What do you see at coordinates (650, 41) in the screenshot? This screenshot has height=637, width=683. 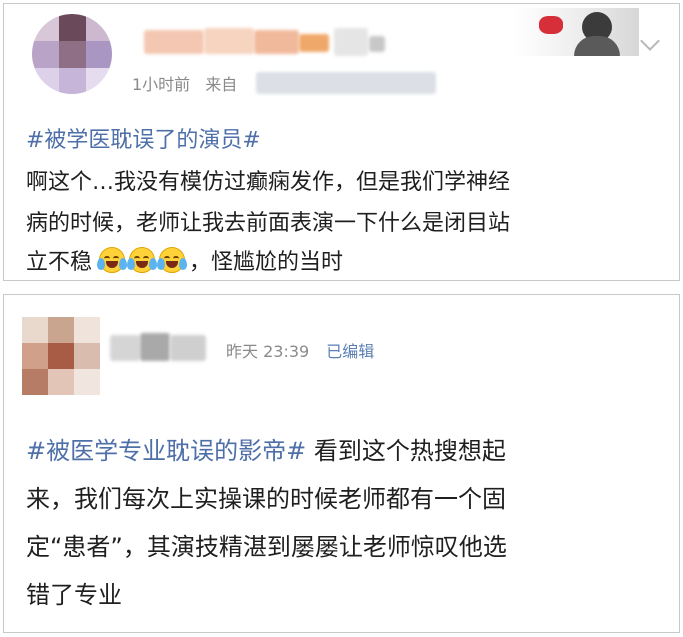 I see `chevron-down-icon` at bounding box center [650, 41].